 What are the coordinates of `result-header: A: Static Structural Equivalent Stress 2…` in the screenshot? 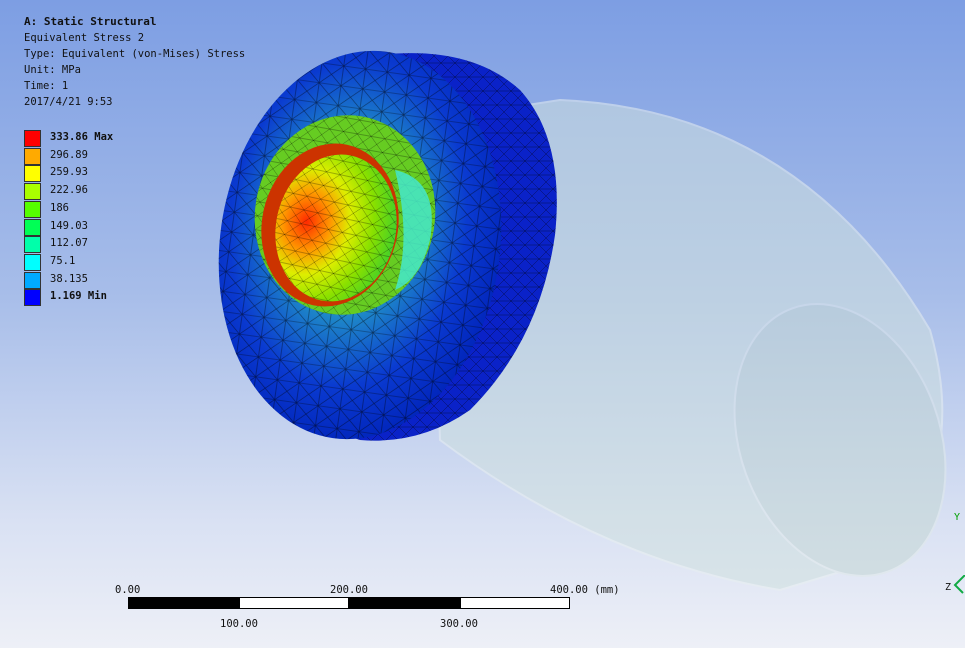 It's located at (134, 62).